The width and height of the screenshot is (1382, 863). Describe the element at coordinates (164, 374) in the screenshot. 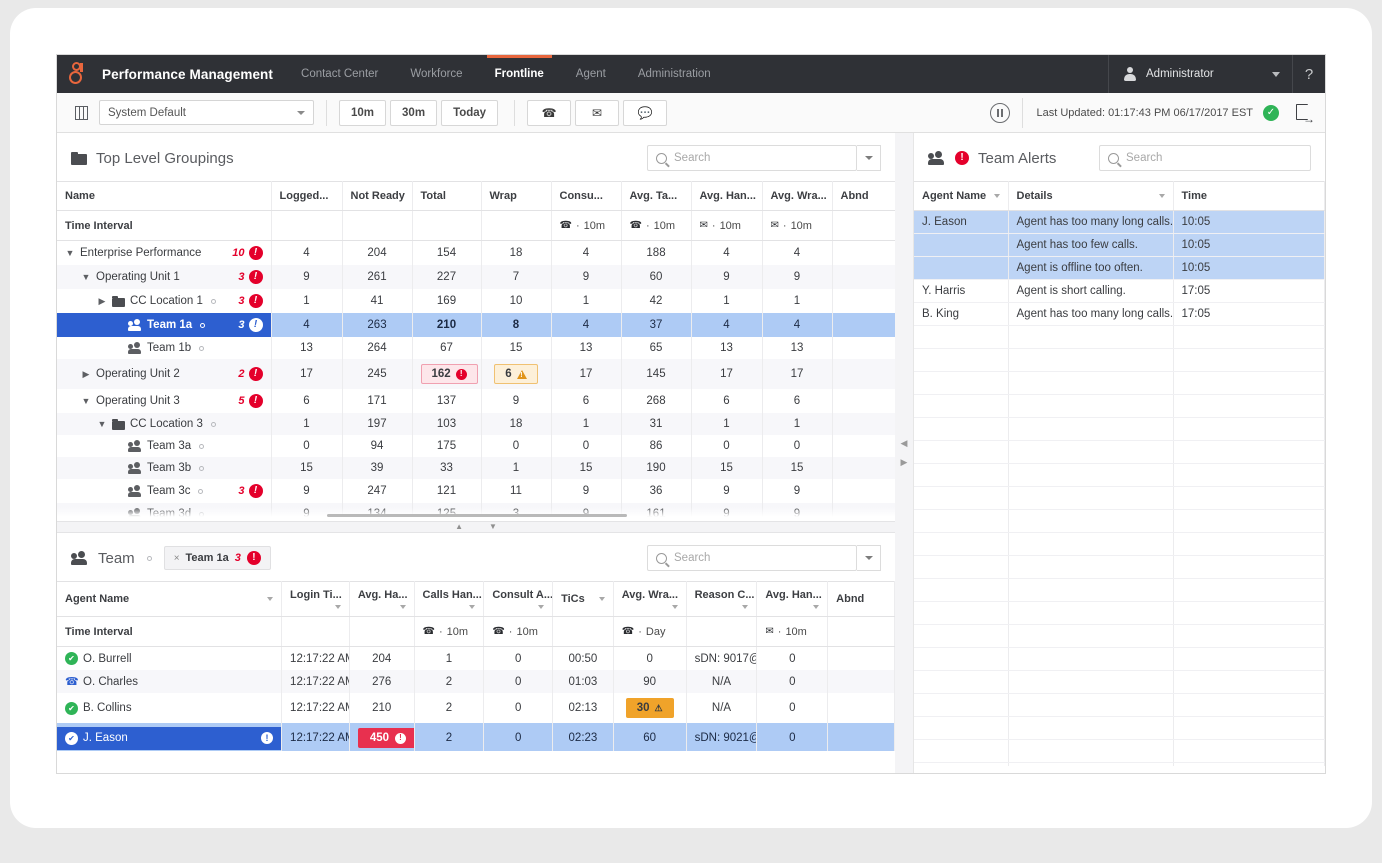

I see `grouping-name-cell: ▶ Operating Unit 2 2!` at that location.